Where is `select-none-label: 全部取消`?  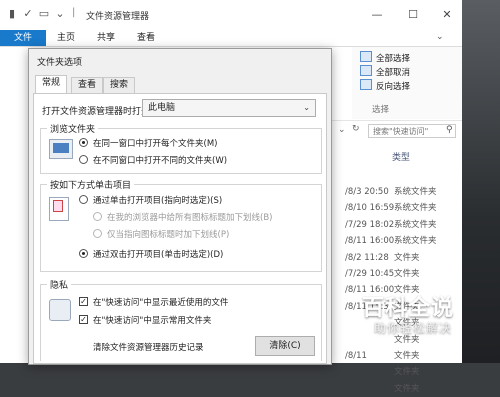
select-none-label: 全部取消 is located at coordinates (393, 73).